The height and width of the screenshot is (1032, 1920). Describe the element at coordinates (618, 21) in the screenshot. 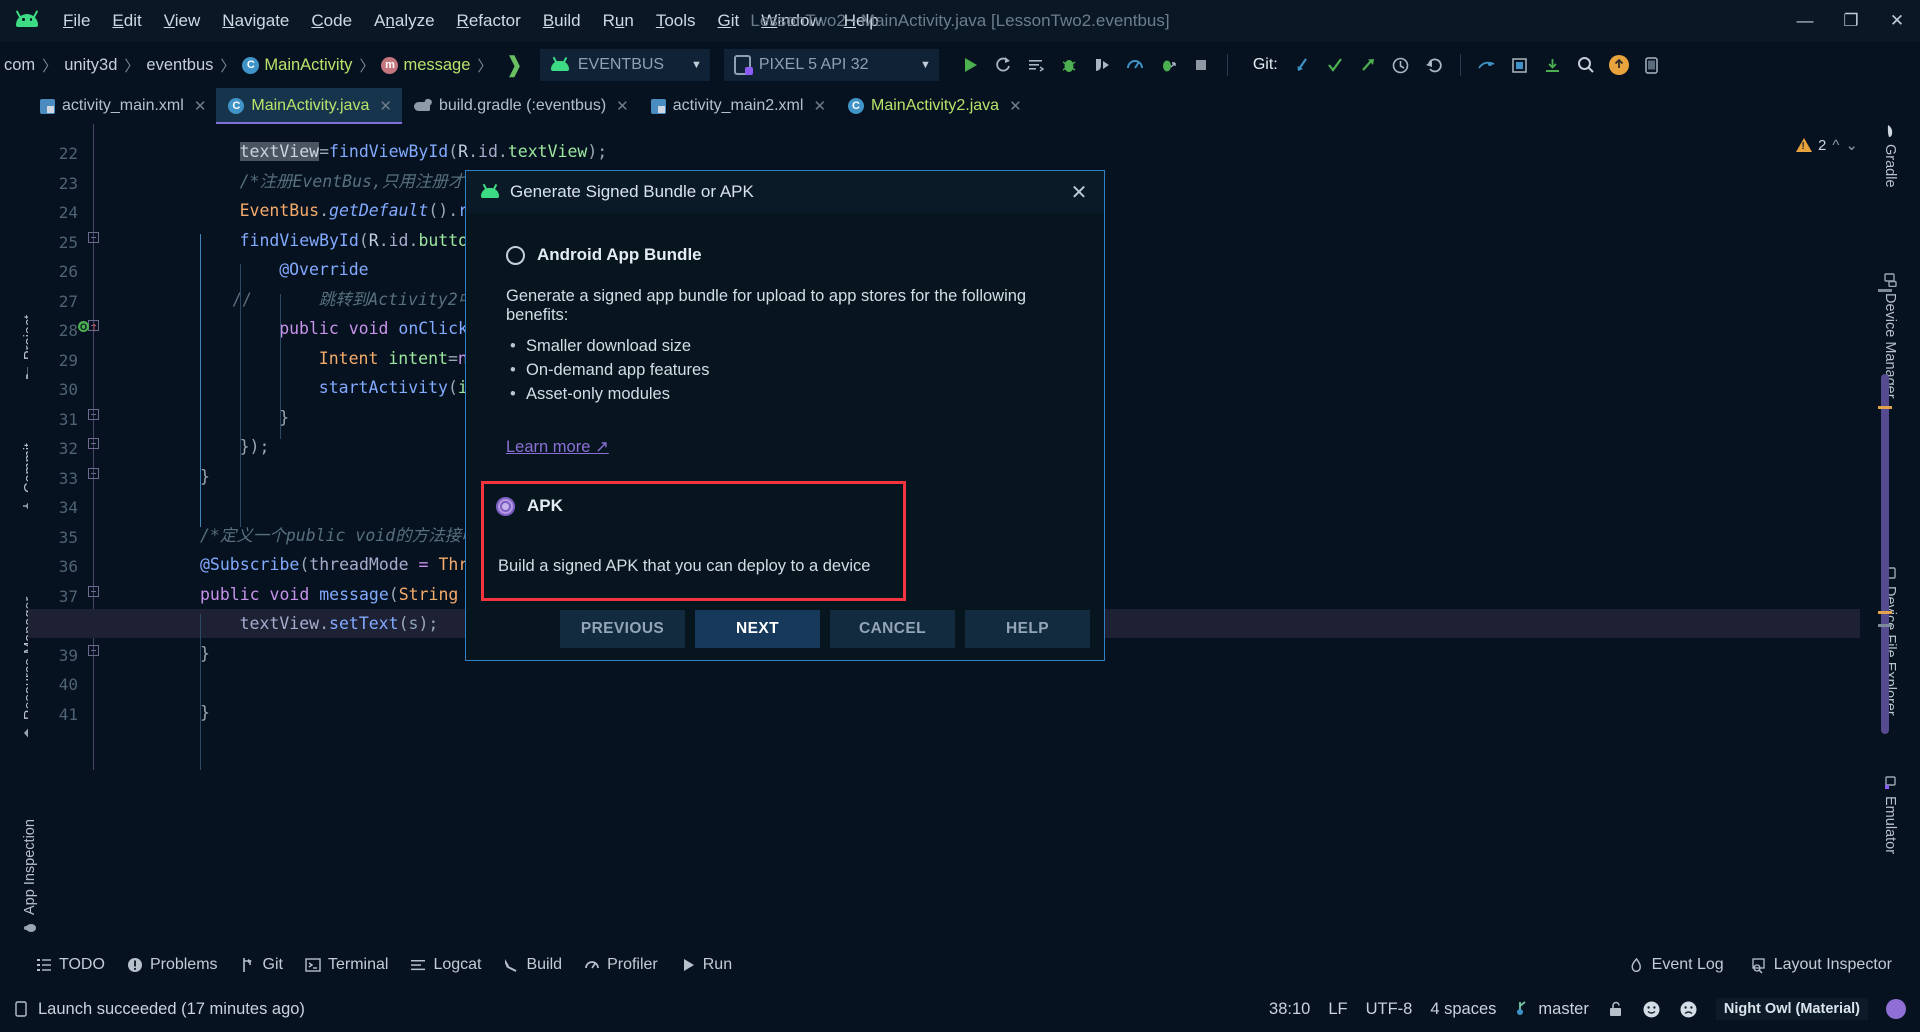

I see `menu-run: Run` at that location.